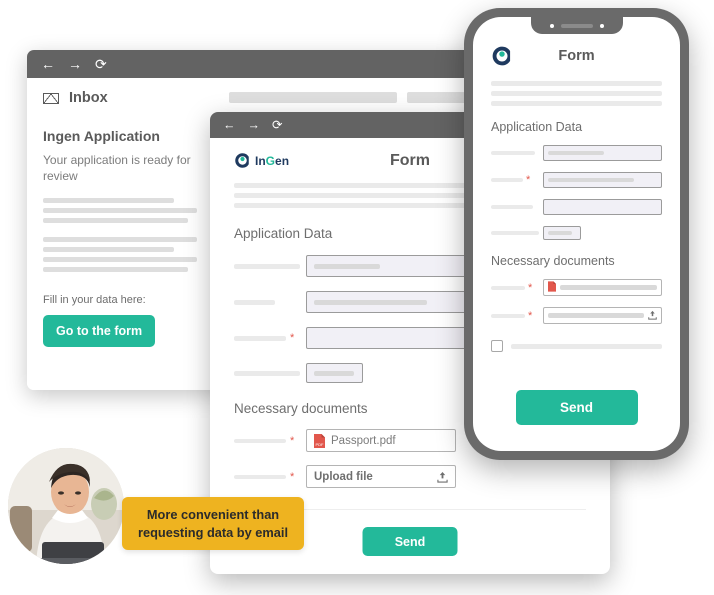  I want to click on message-preview: Your application is ready for review, so click(117, 168).